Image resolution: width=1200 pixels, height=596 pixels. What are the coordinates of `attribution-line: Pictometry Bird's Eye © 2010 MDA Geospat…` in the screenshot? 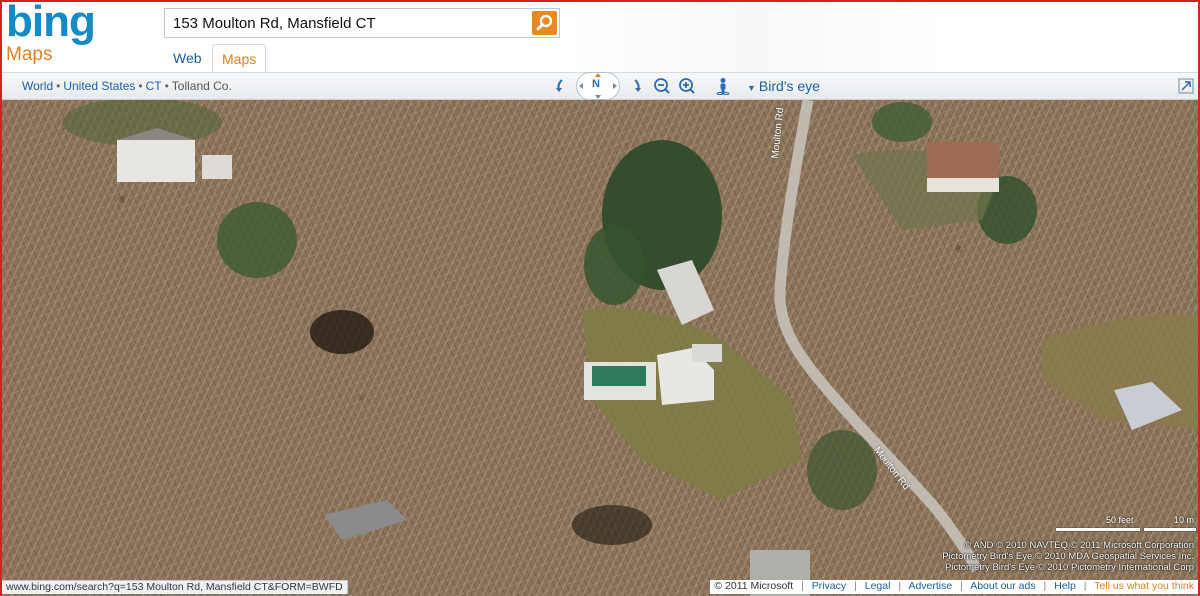 It's located at (1068, 556).